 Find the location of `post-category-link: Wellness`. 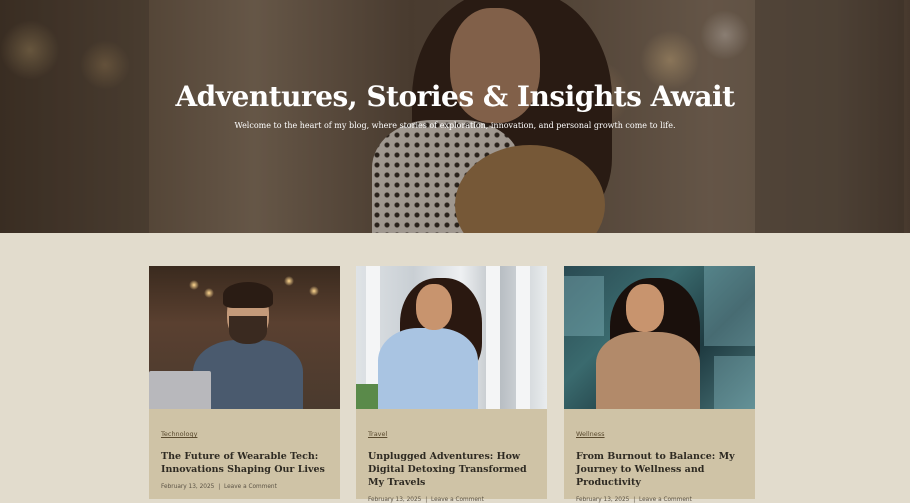

post-category-link: Wellness is located at coordinates (590, 434).